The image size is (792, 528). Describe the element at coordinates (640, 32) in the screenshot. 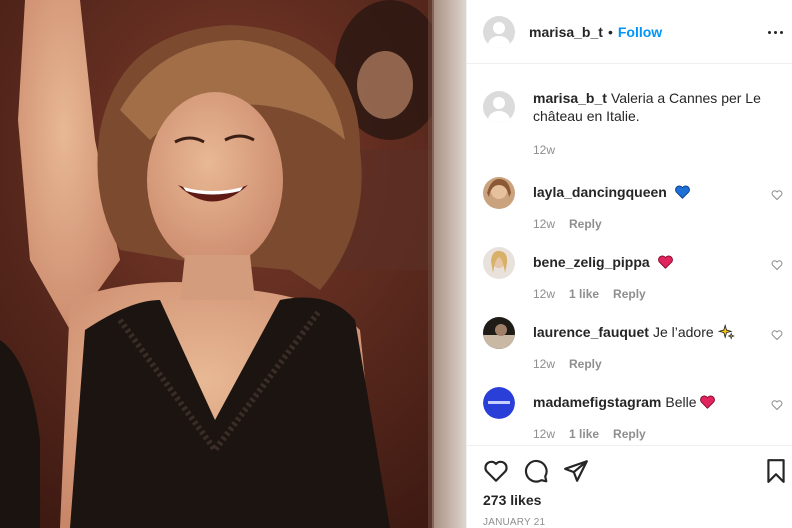

I see `follow-button: Follow` at that location.